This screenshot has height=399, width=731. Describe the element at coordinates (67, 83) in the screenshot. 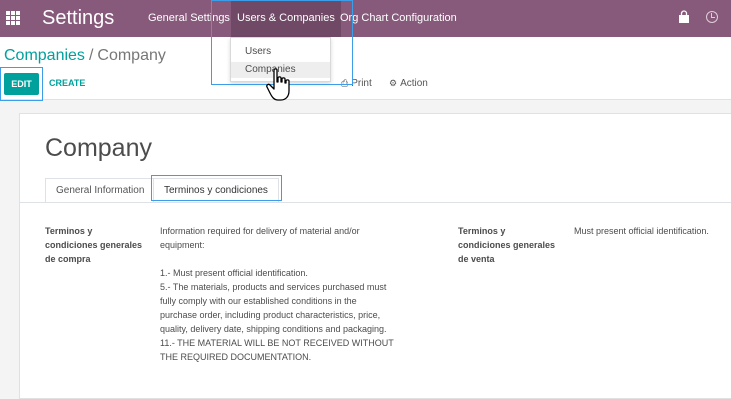

I see `create-button: CREATE` at that location.